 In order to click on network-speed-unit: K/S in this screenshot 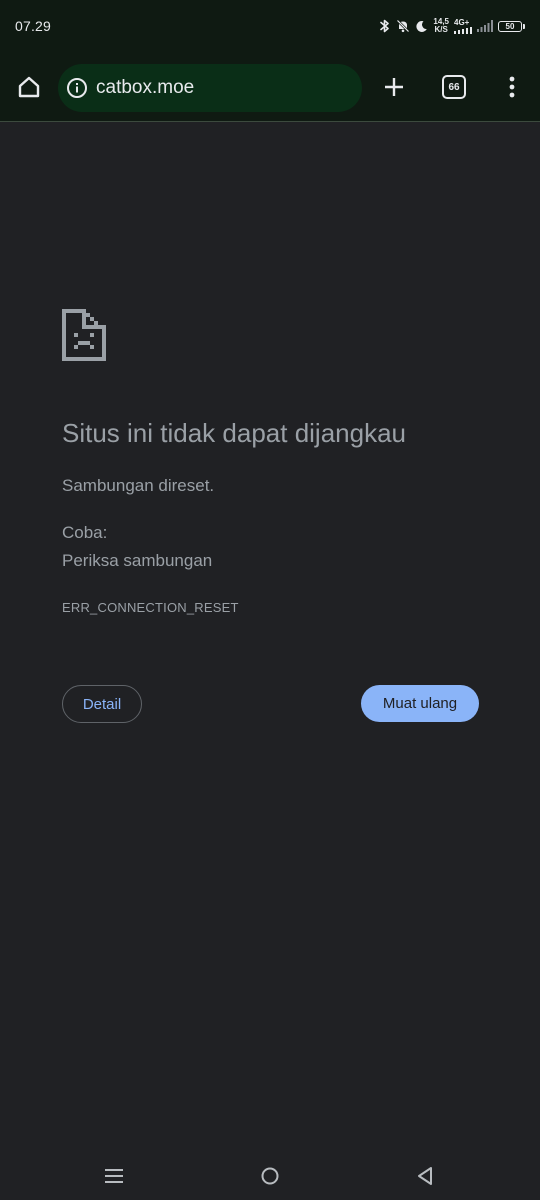, I will do `click(441, 29)`.